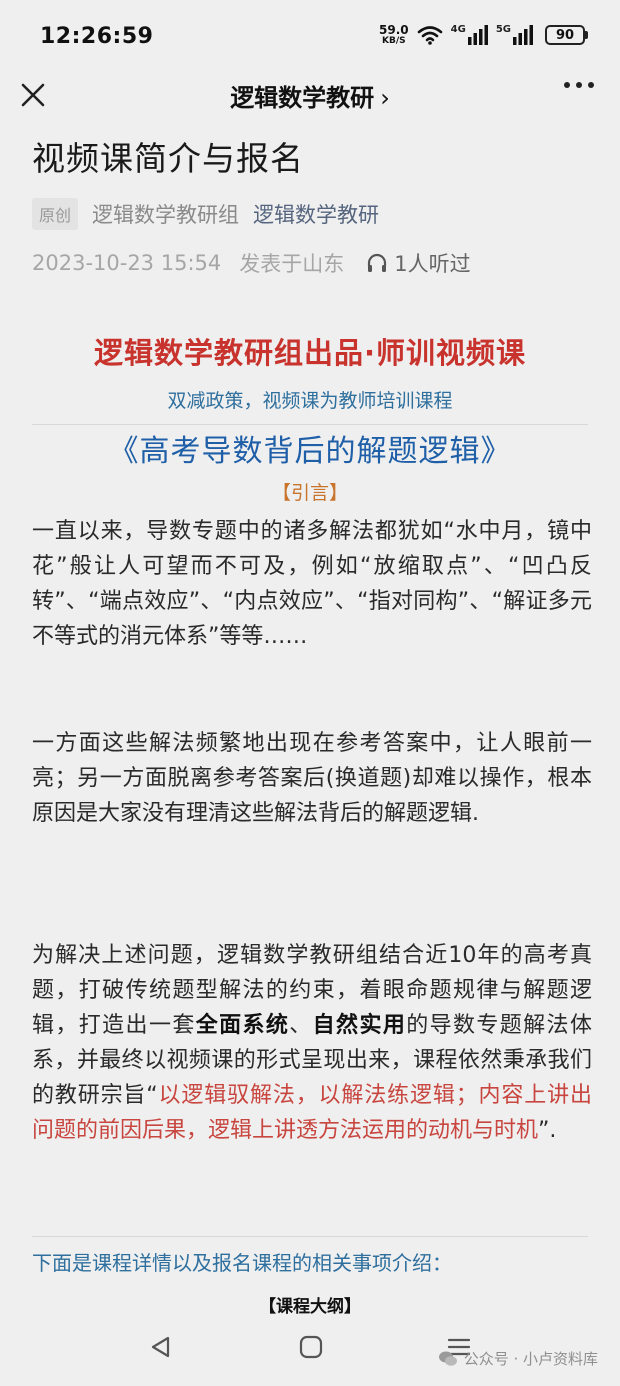 The height and width of the screenshot is (1386, 620). I want to click on back-triangle-icon, so click(160, 1347).